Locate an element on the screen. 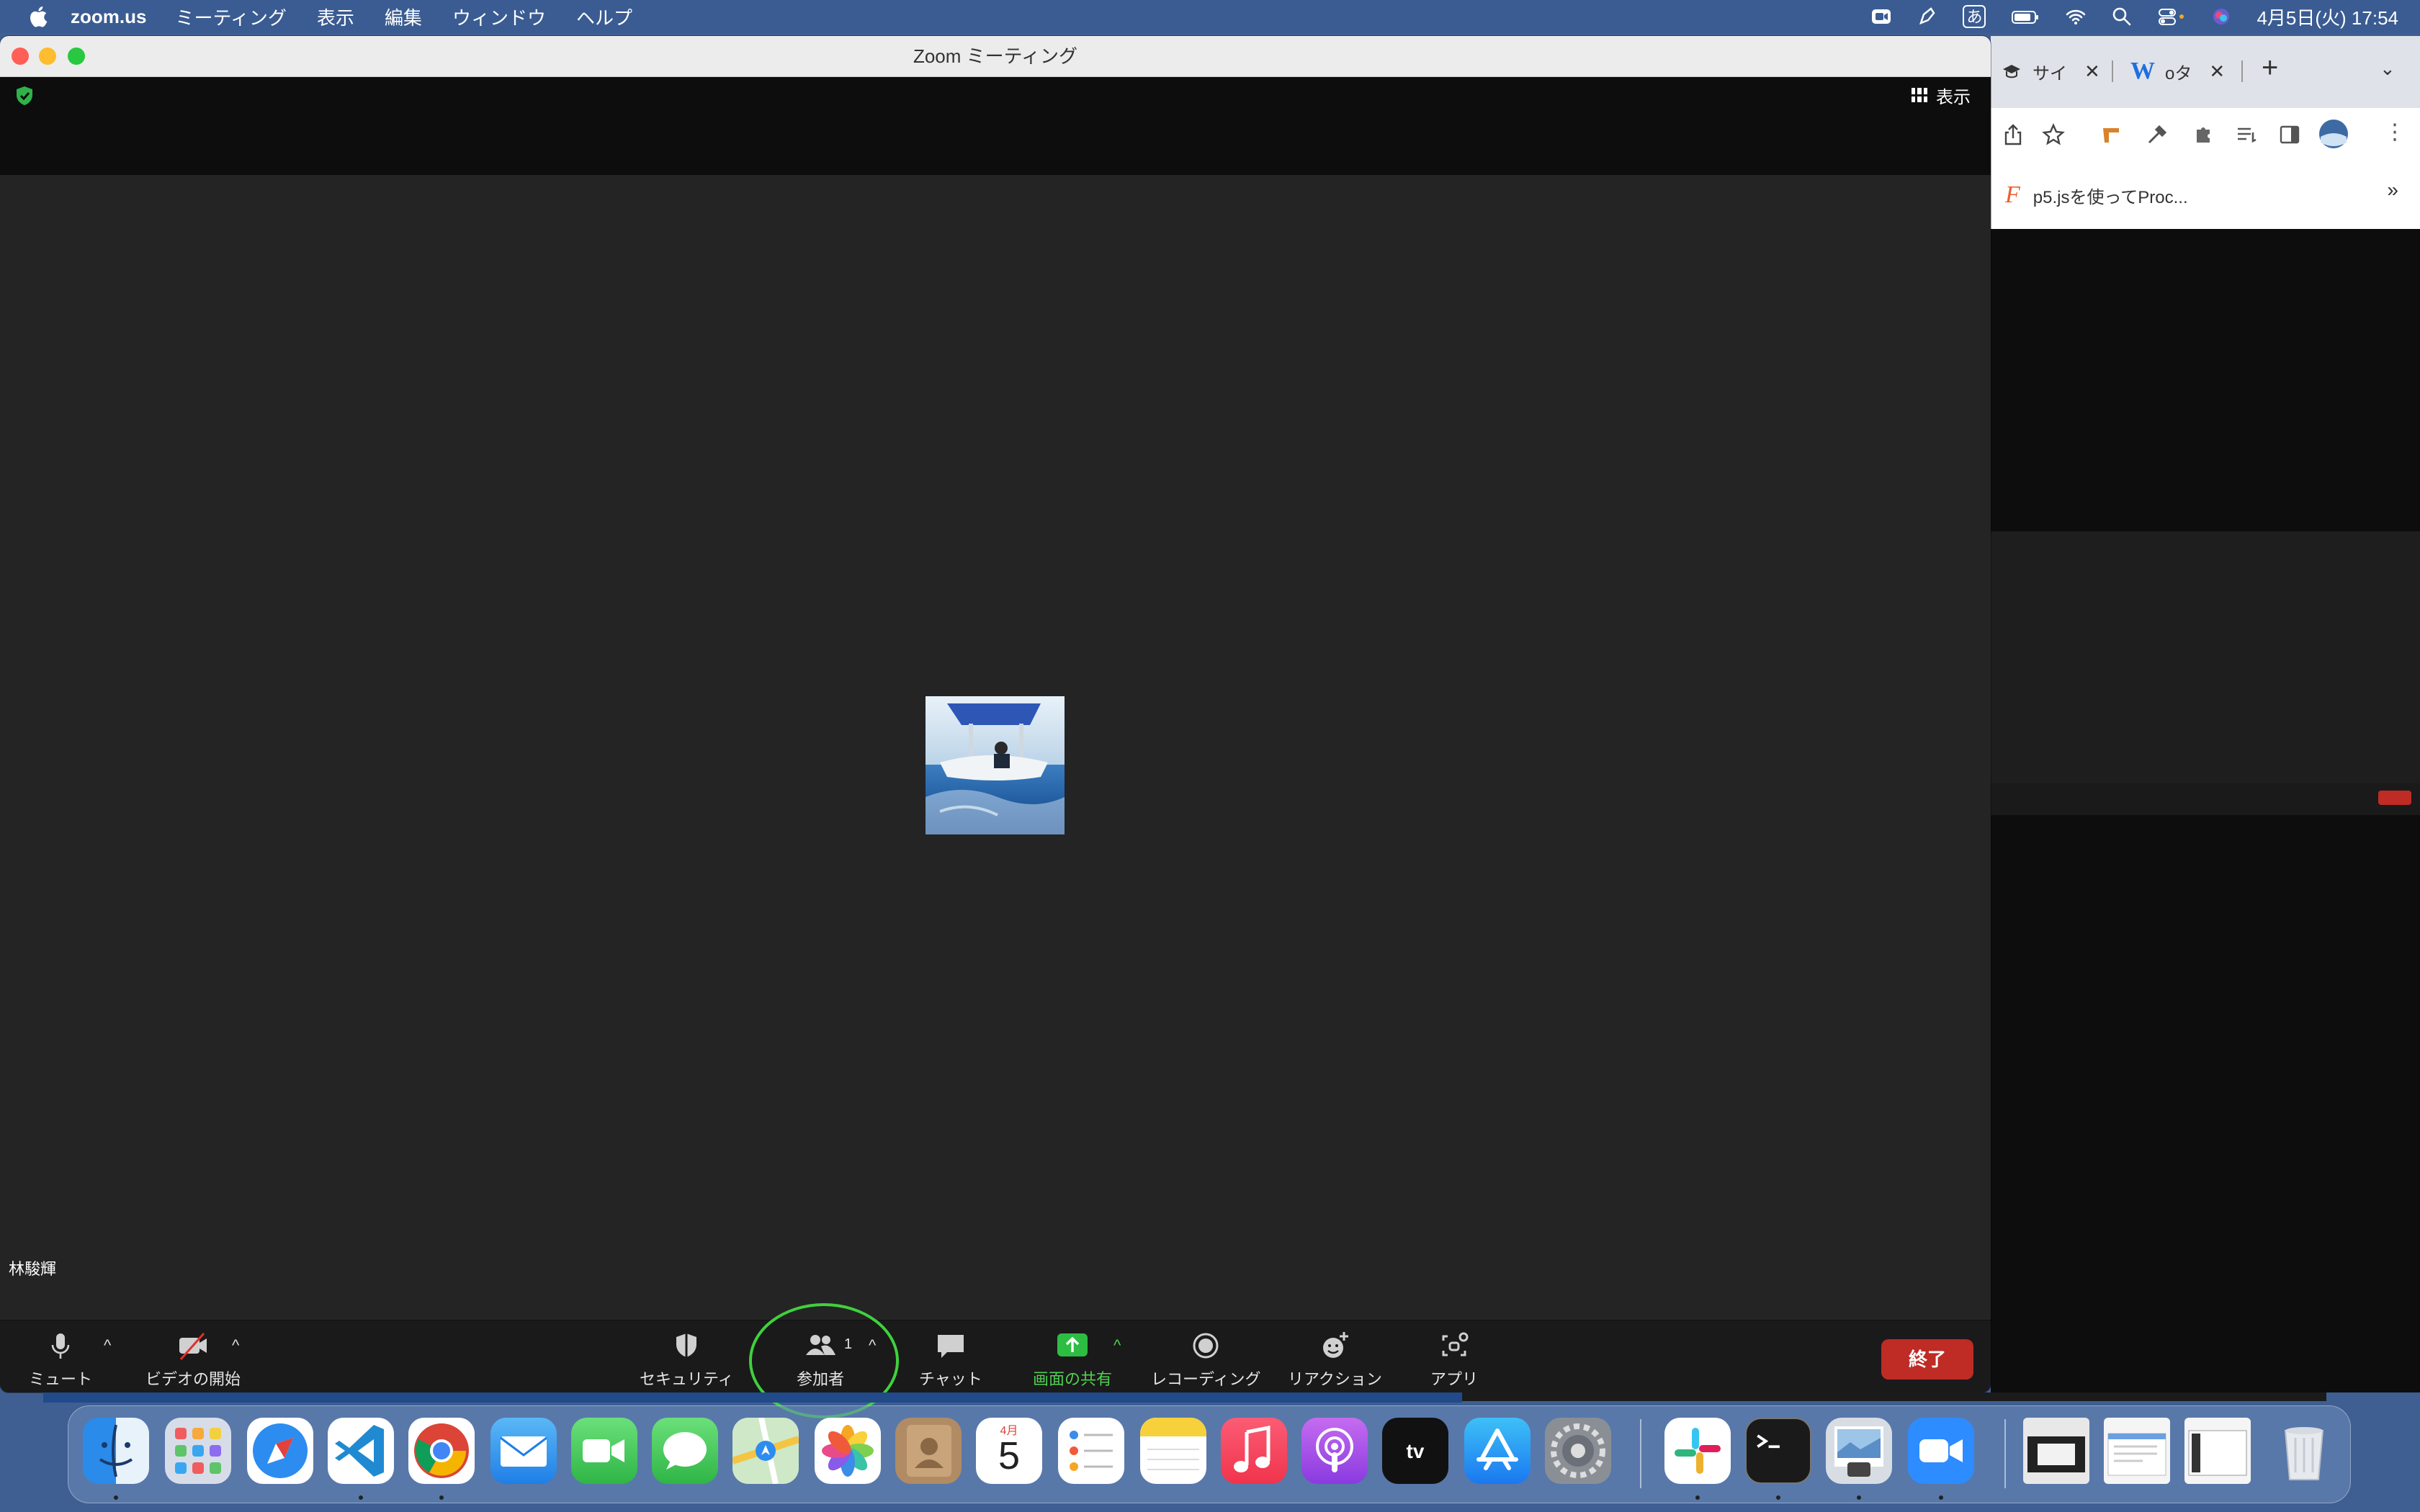 Image resolution: width=2420 pixels, height=1512 pixels. dock-contacts is located at coordinates (928, 1451).